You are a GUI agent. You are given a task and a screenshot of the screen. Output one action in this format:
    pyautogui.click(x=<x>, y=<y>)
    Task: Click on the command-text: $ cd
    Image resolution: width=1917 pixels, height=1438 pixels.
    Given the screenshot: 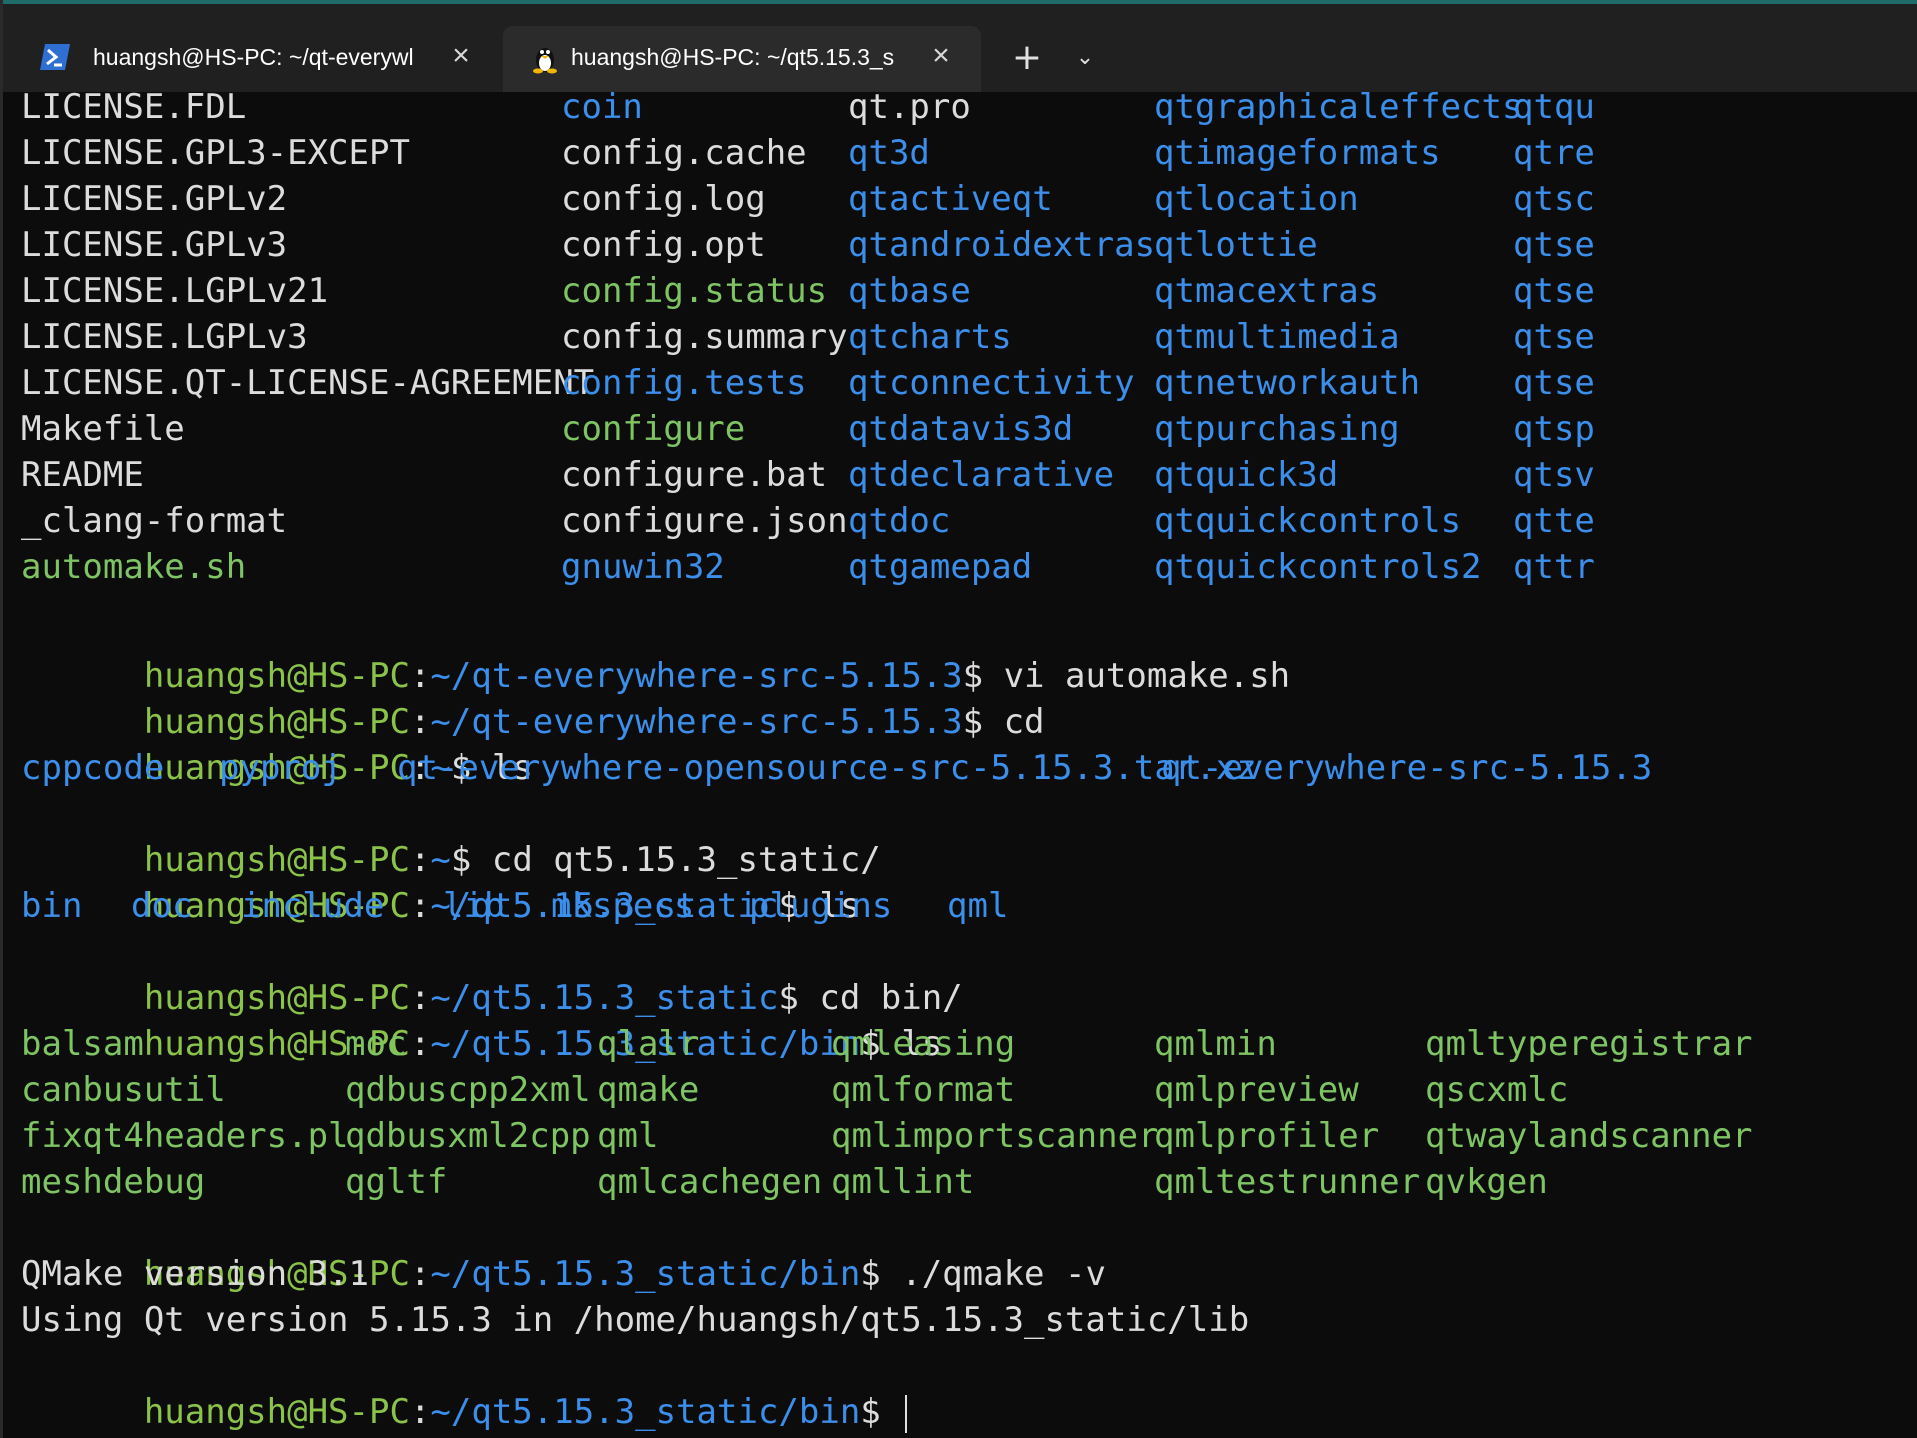 What is the action you would take?
    pyautogui.click(x=1003, y=722)
    